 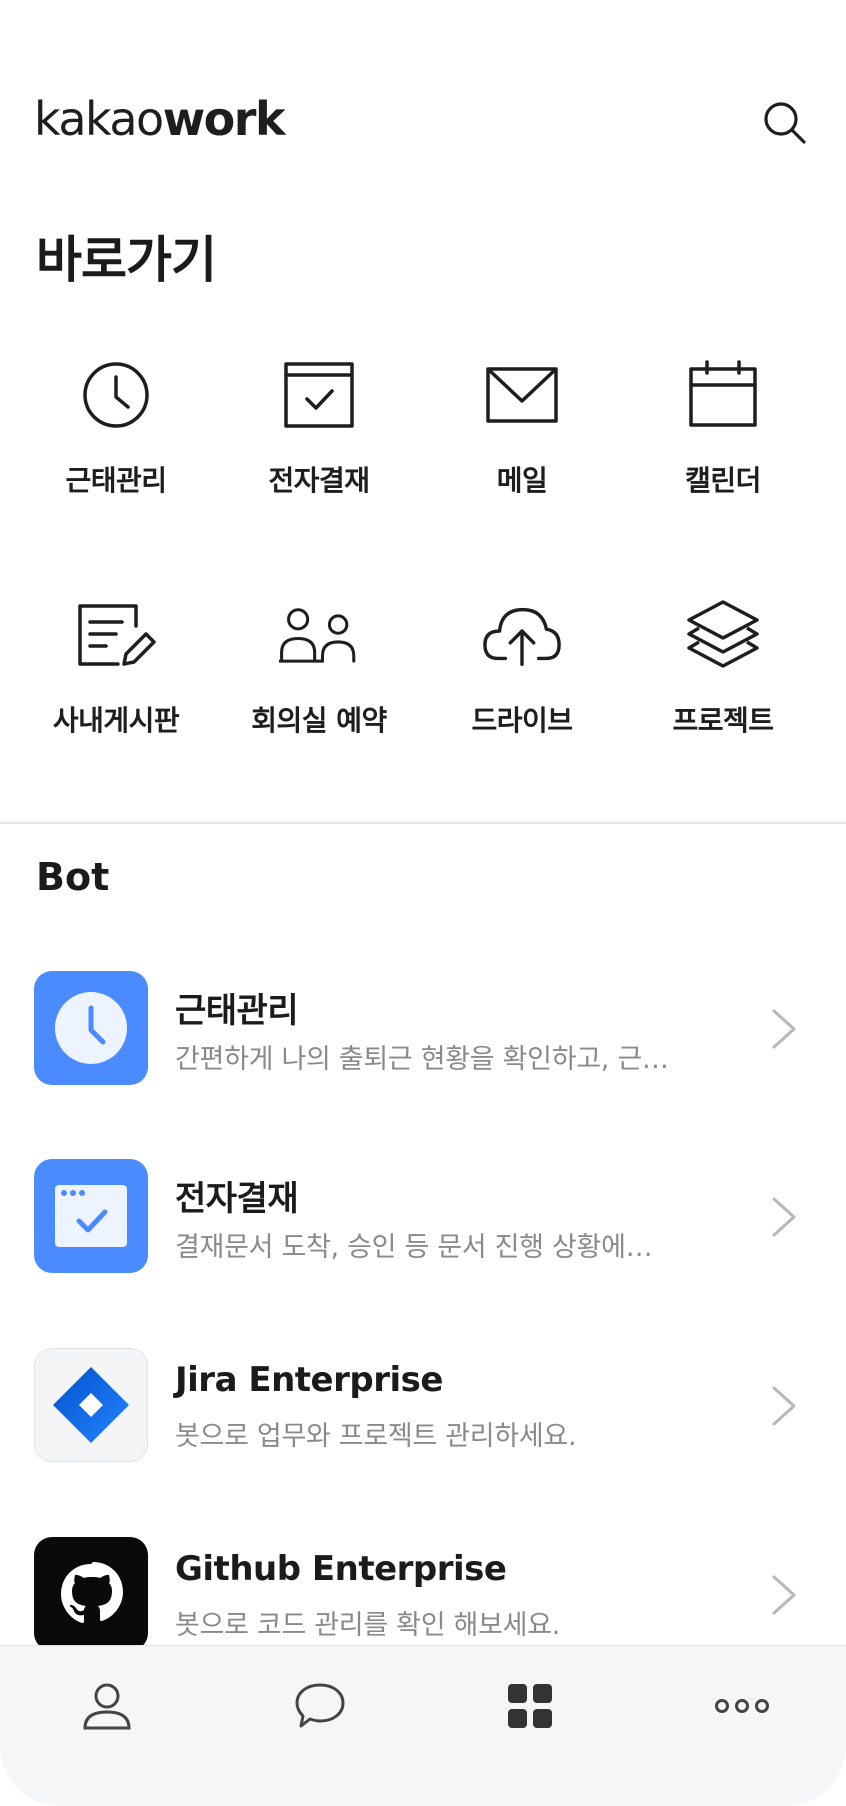 What do you see at coordinates (73, 877) in the screenshot?
I see `bot-section-title: Bot` at bounding box center [73, 877].